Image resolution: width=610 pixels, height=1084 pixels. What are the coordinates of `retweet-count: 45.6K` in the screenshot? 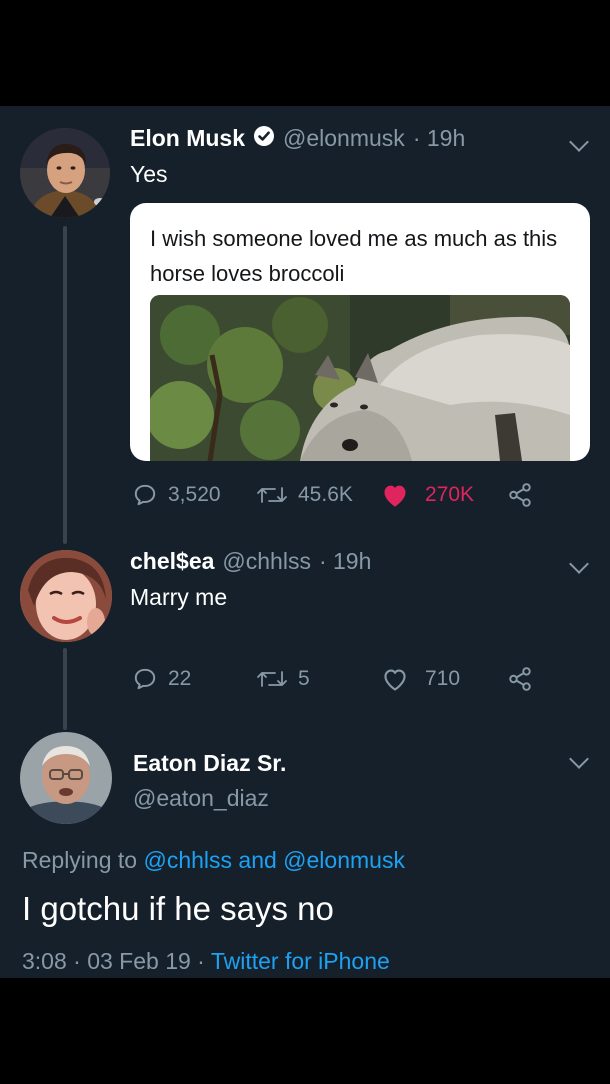 It's located at (325, 494).